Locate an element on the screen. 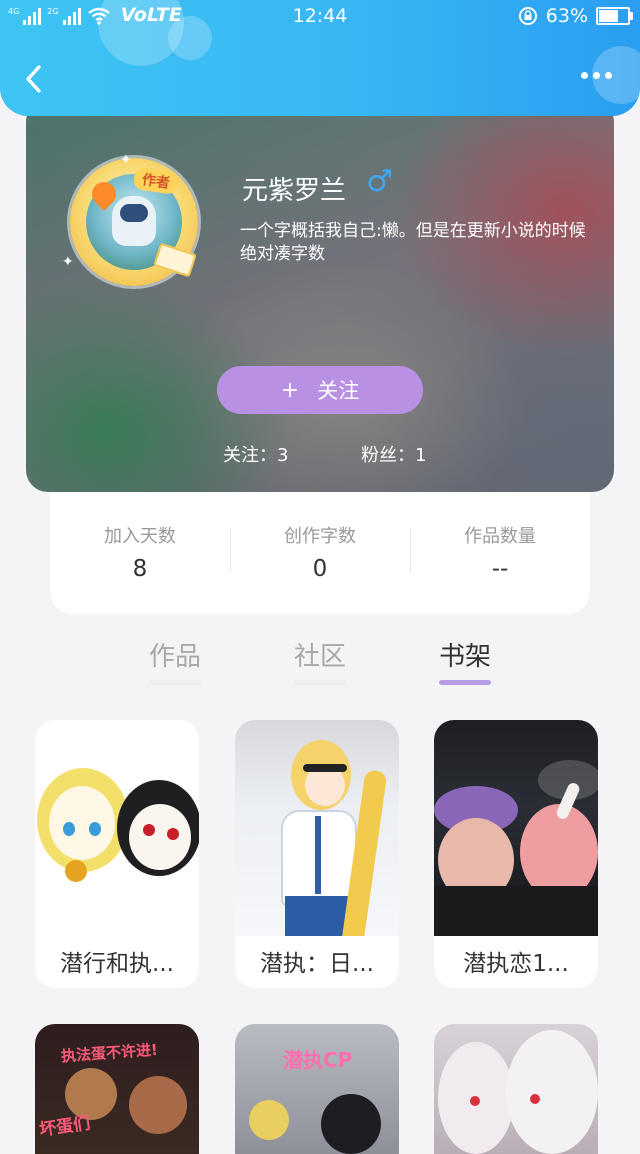 This screenshot has width=640, height=1154. more-options-icon is located at coordinates (596, 75).